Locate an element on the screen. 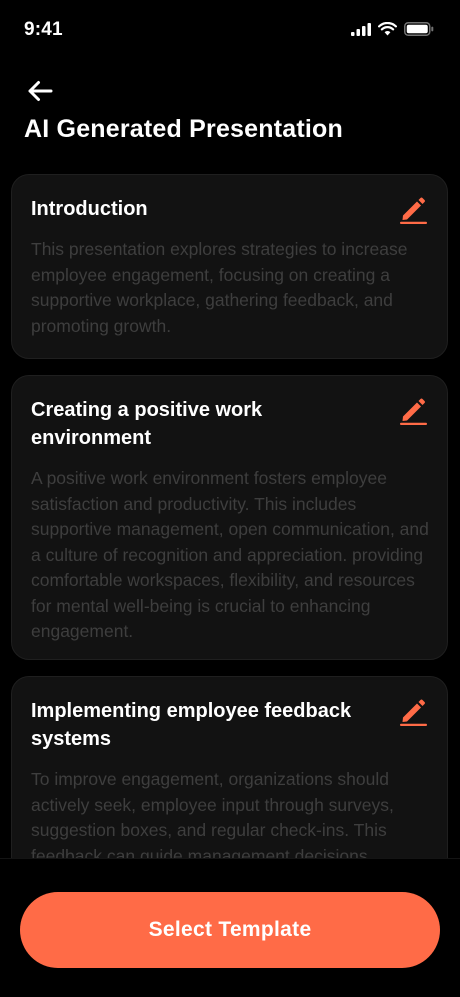 This screenshot has height=997, width=460. section-title: Creating a positive work environment is located at coordinates (147, 424).